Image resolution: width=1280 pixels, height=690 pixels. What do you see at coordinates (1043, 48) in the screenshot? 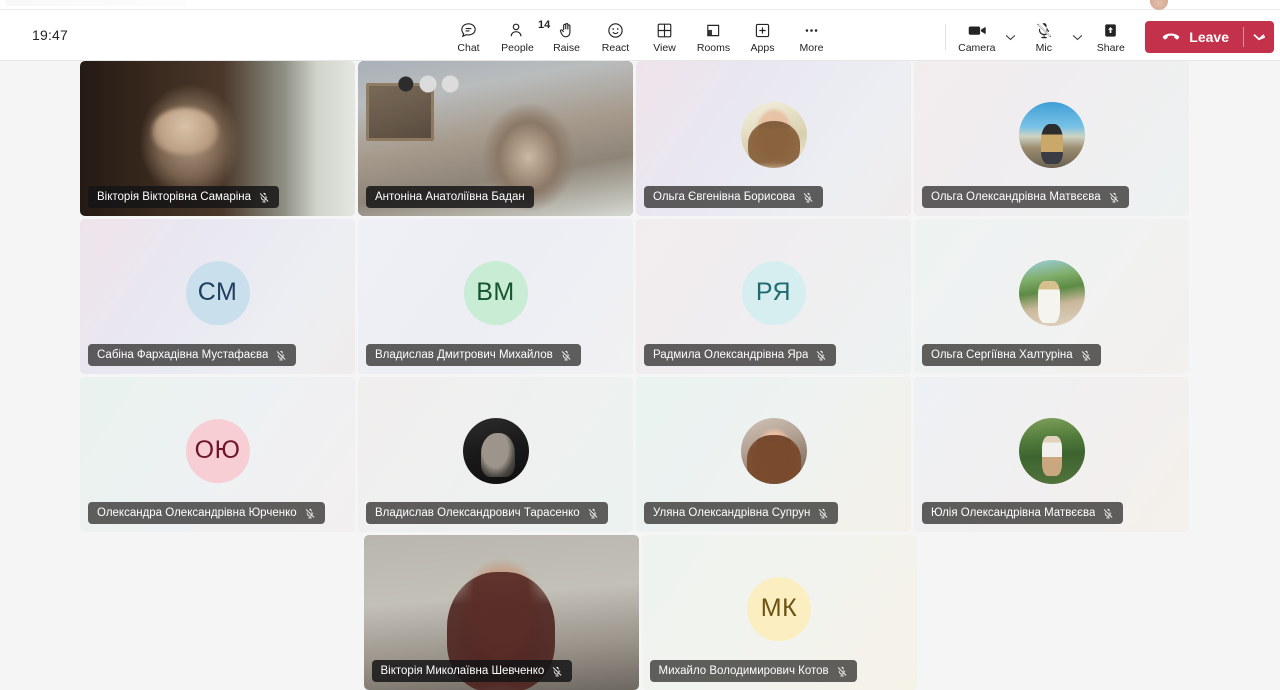
I see `mic-label: Mic` at bounding box center [1043, 48].